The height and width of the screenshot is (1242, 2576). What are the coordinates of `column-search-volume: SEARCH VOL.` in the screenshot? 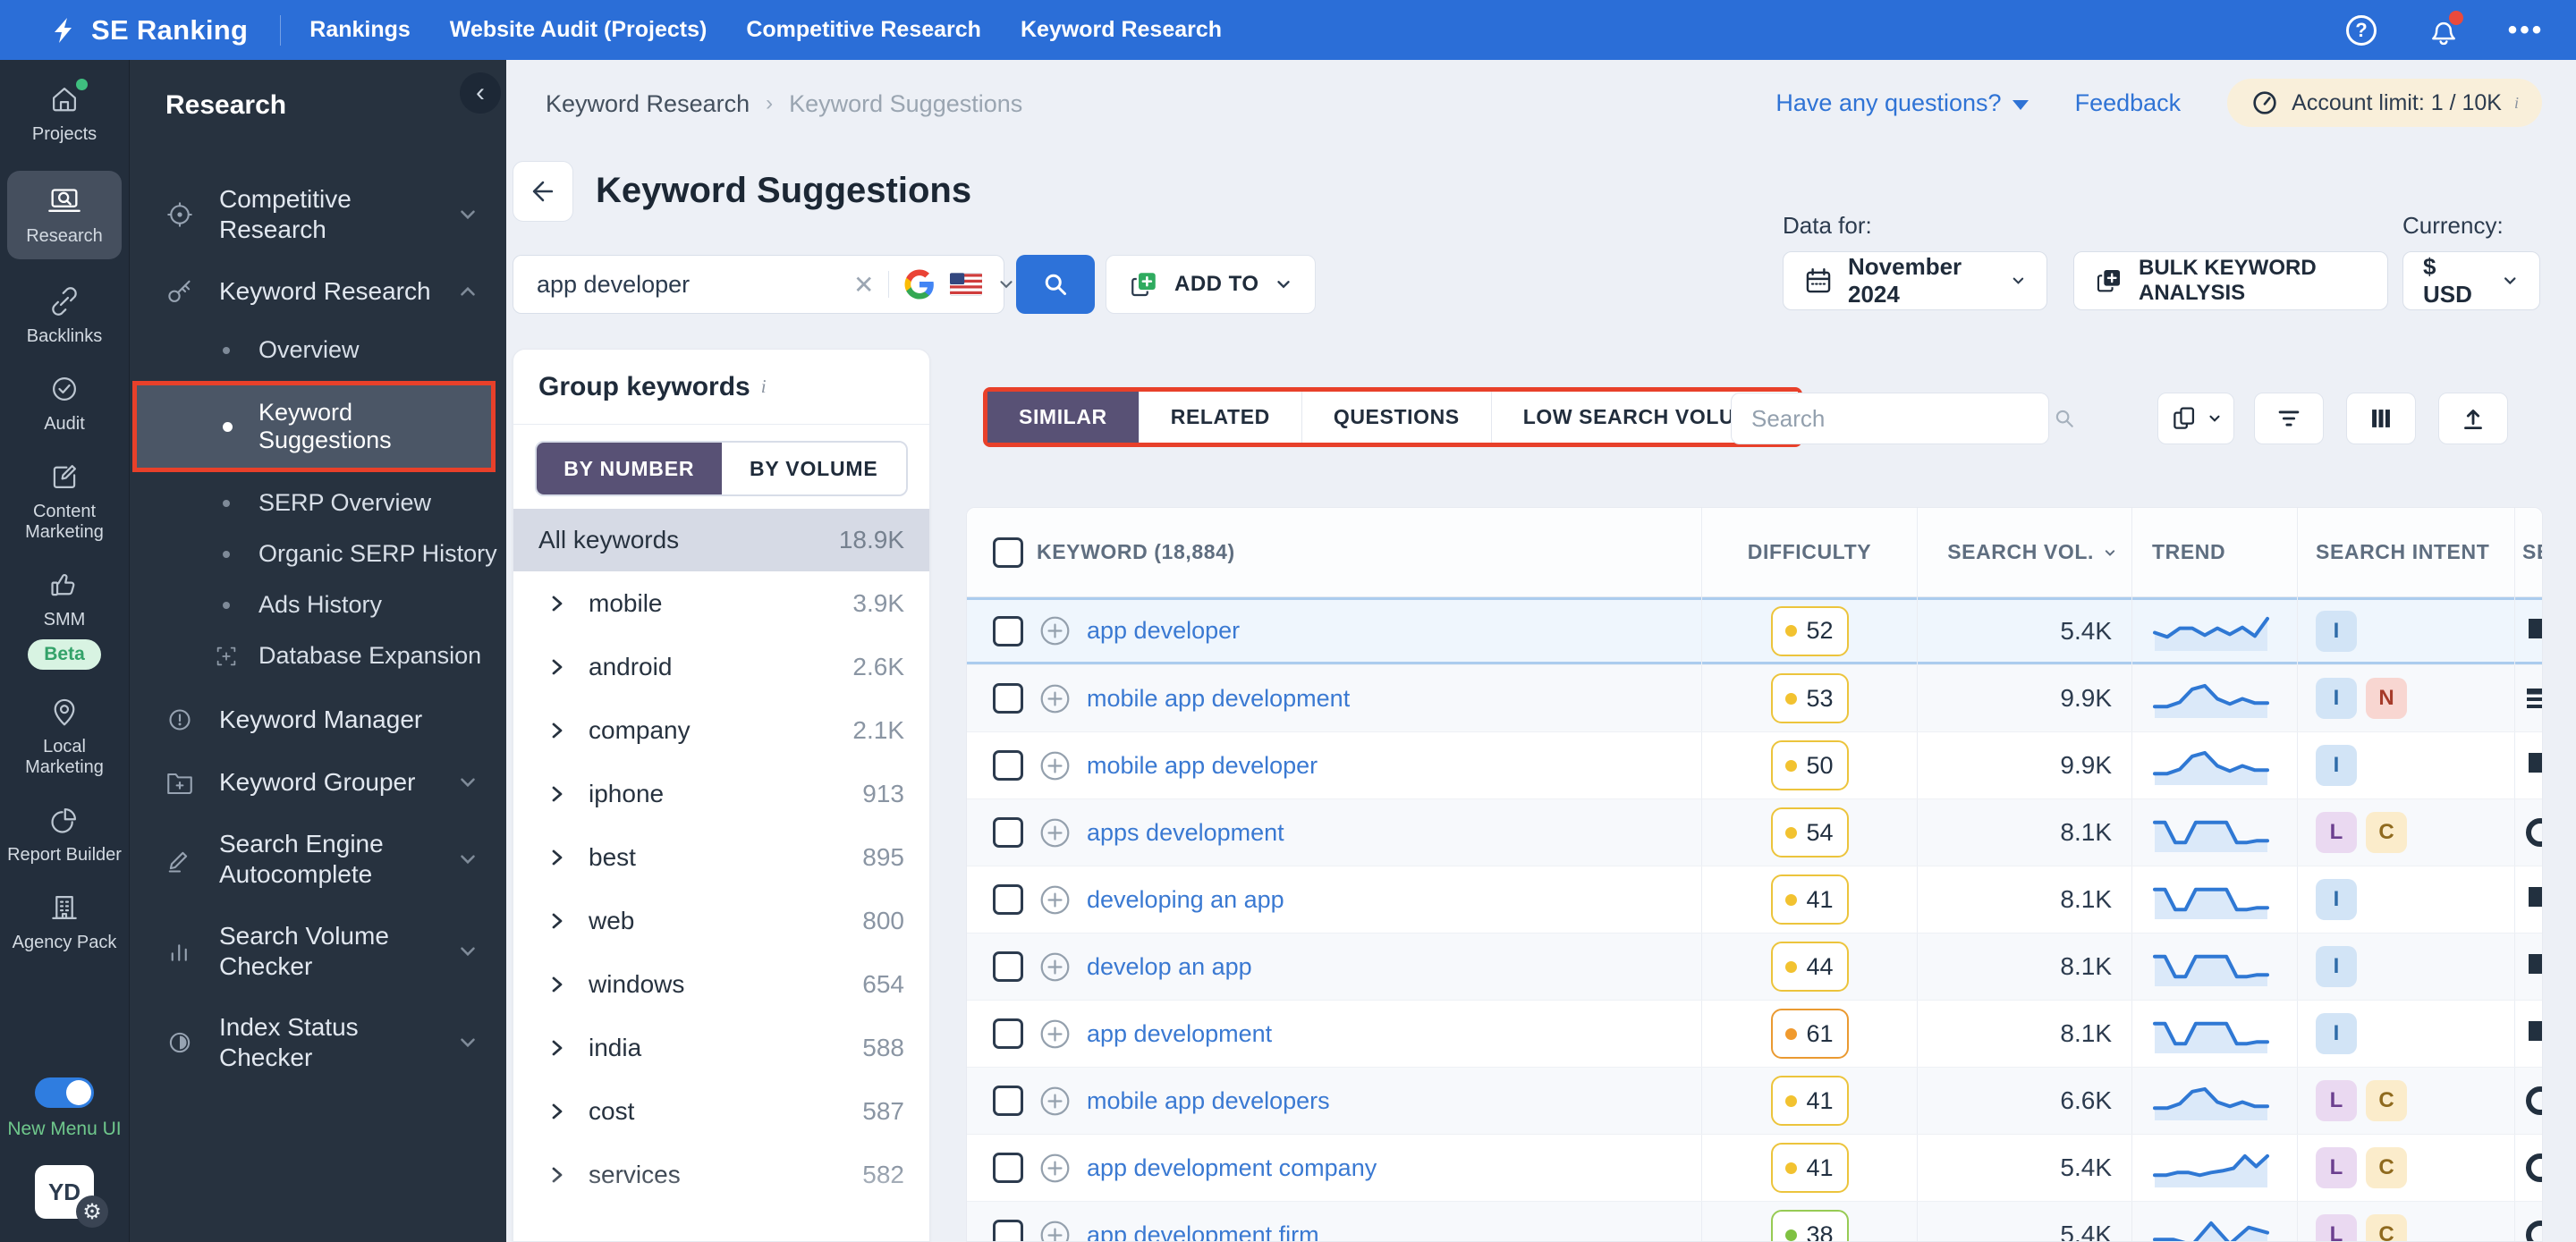 It's located at (2024, 552).